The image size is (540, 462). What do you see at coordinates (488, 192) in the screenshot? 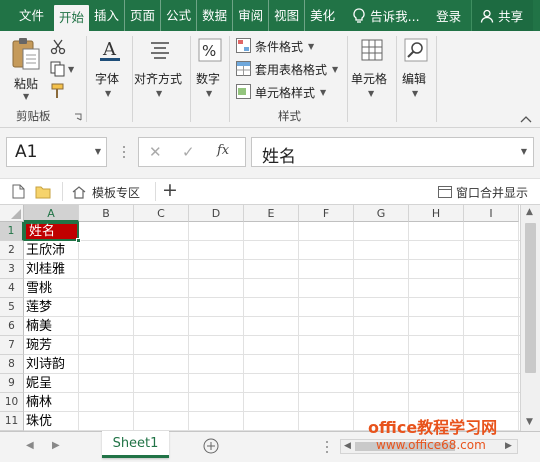
I see `window-merge-button: 窗口合并显示` at bounding box center [488, 192].